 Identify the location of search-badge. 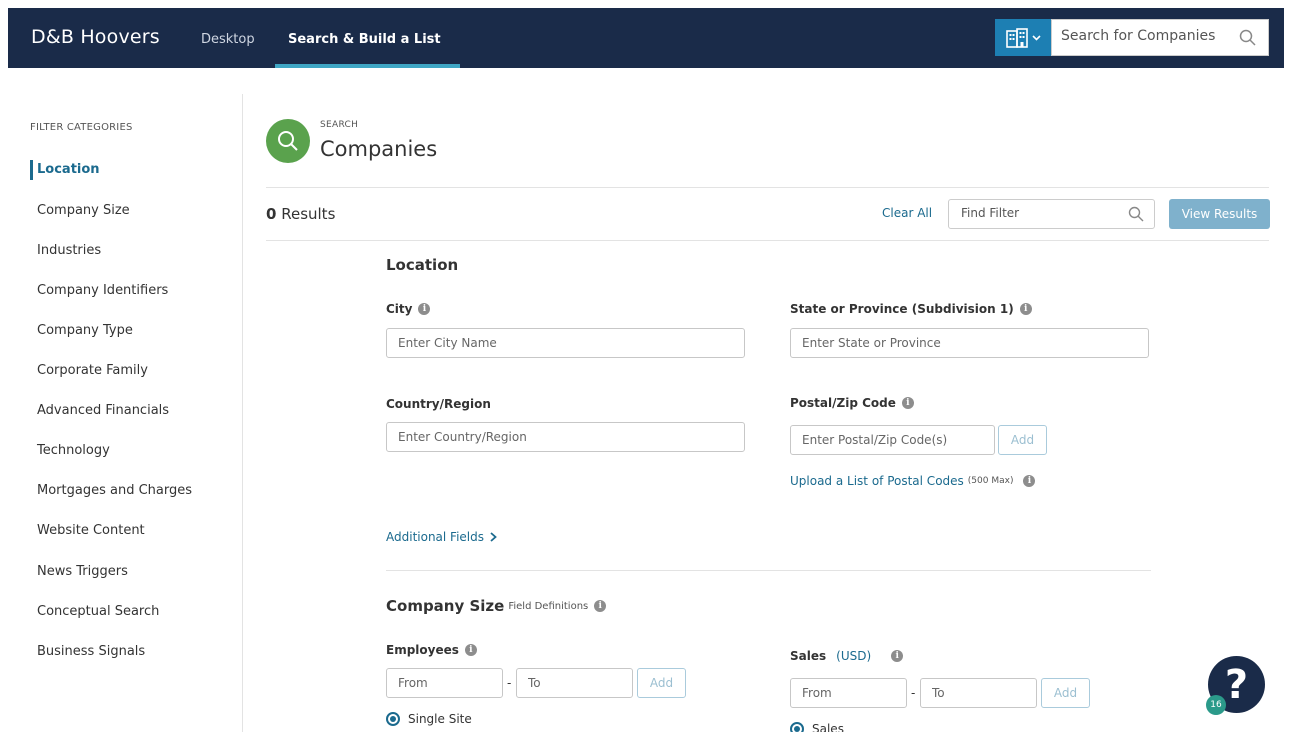
(288, 141).